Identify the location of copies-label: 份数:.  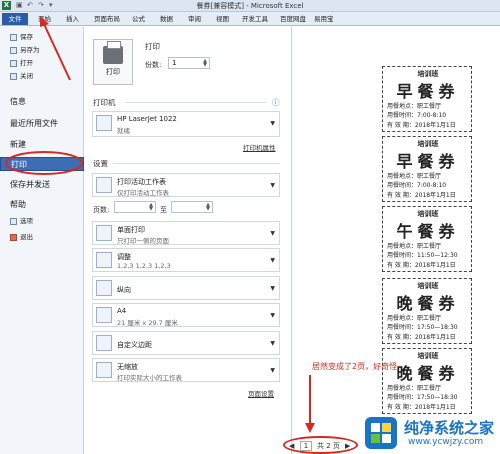
(153, 65).